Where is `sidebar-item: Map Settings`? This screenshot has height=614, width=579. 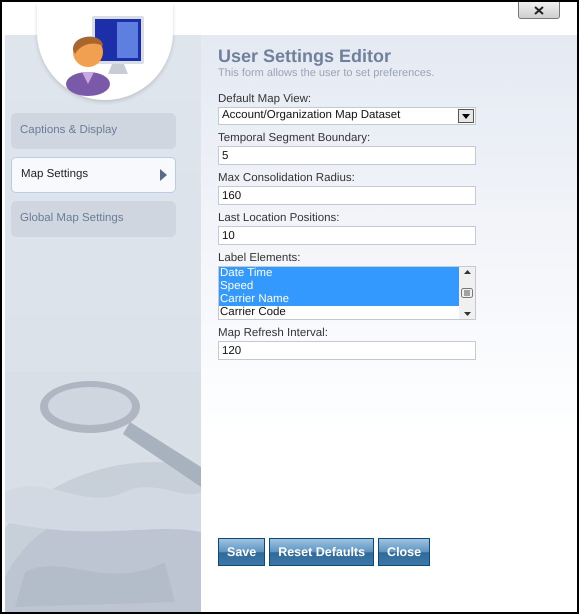 sidebar-item: Map Settings is located at coordinates (93, 175).